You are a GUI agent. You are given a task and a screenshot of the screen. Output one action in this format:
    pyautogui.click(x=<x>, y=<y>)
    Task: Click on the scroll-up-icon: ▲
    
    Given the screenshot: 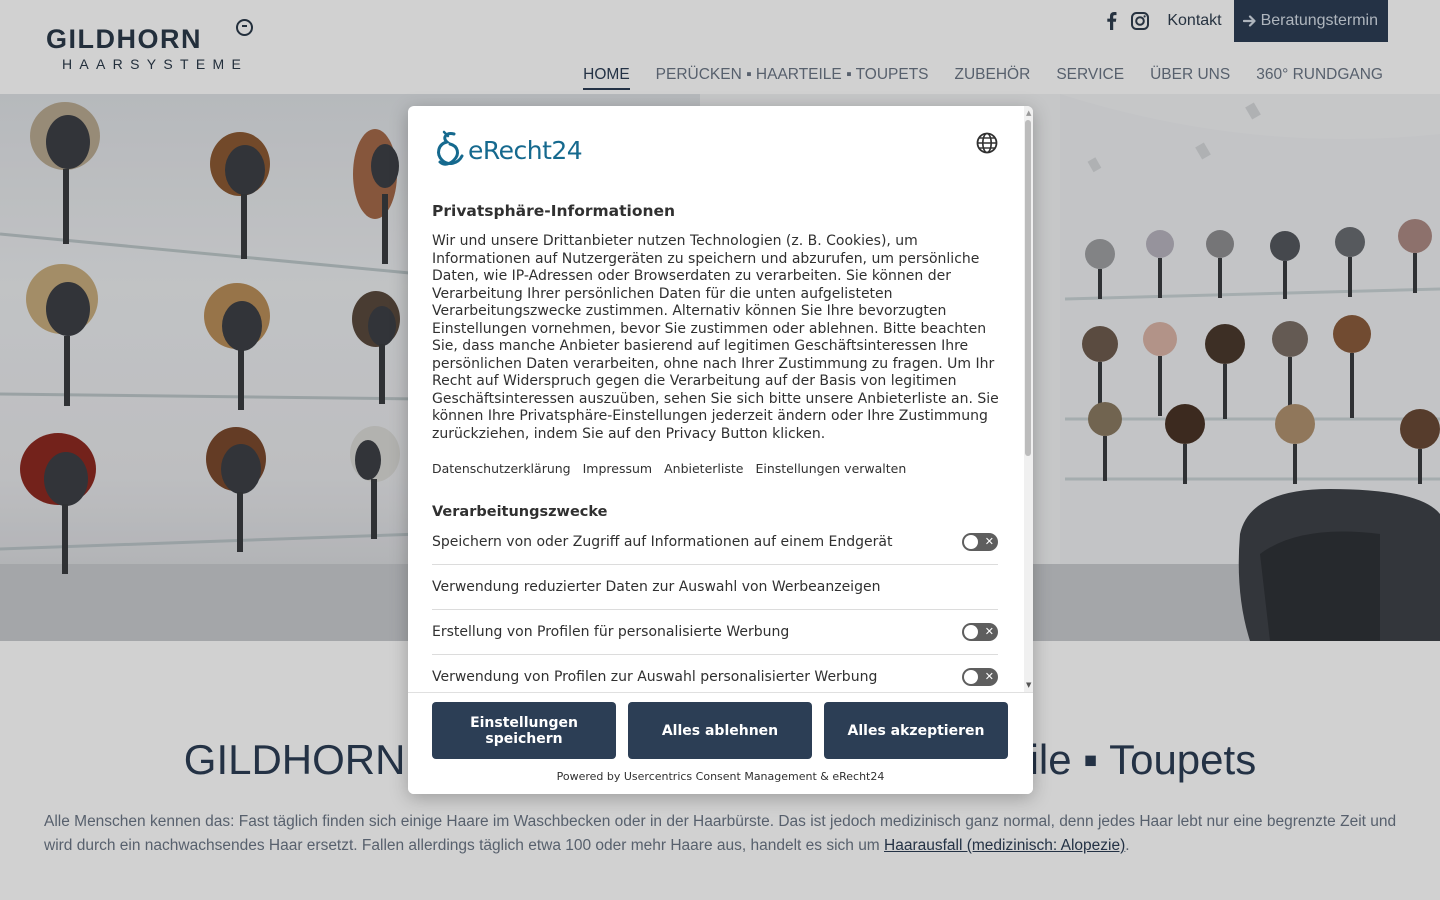 What is the action you would take?
    pyautogui.click(x=1028, y=113)
    